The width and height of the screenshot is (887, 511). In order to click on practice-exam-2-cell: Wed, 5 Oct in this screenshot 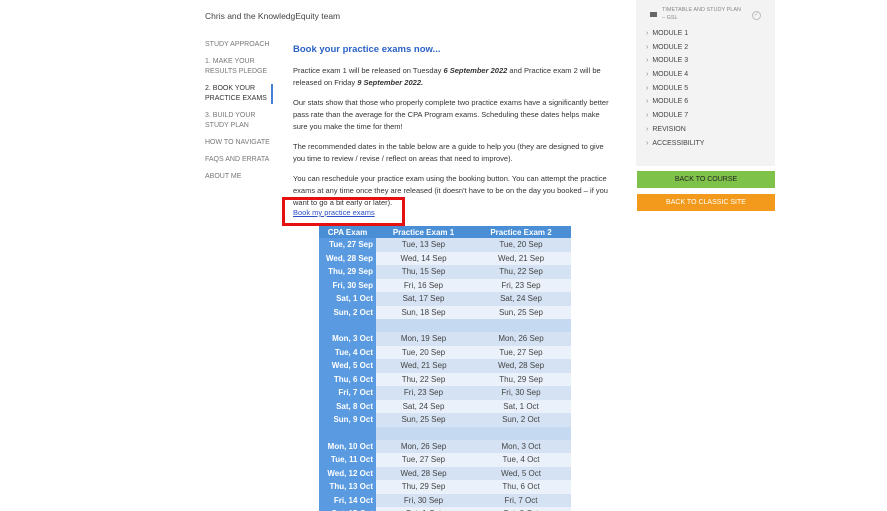, I will do `click(521, 473)`.